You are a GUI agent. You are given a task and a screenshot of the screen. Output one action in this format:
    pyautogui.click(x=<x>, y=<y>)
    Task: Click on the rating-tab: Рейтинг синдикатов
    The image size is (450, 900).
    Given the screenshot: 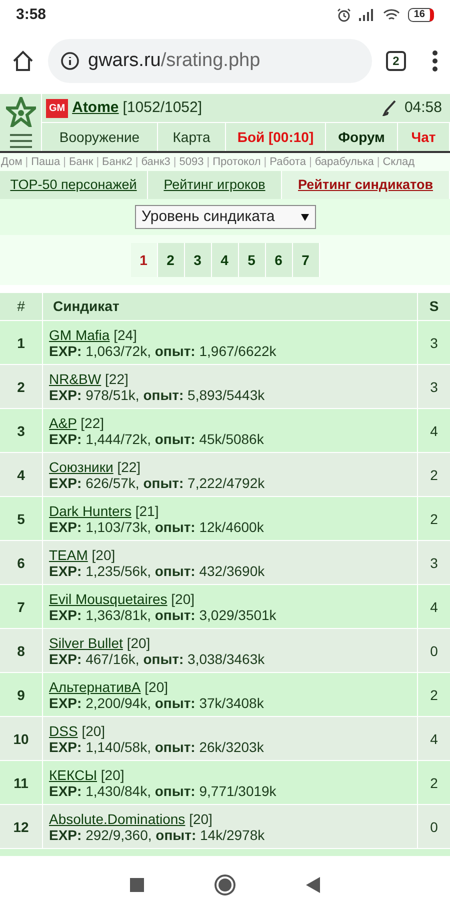 What is the action you would take?
    pyautogui.click(x=366, y=185)
    